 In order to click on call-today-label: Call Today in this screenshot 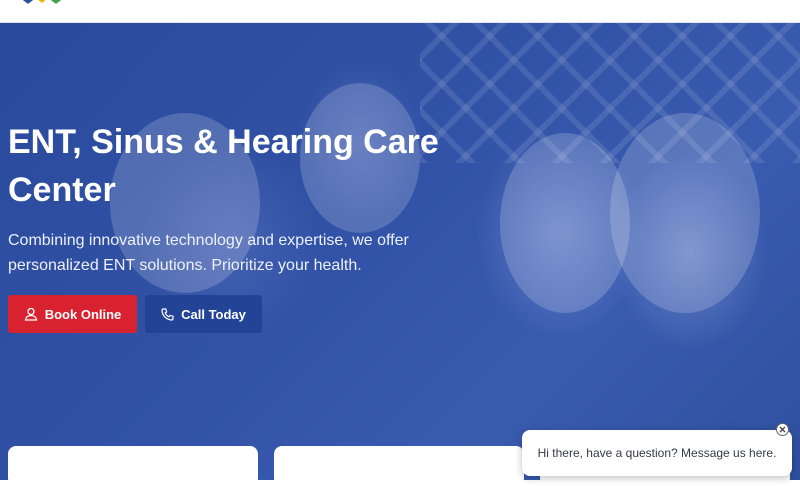, I will do `click(213, 314)`.